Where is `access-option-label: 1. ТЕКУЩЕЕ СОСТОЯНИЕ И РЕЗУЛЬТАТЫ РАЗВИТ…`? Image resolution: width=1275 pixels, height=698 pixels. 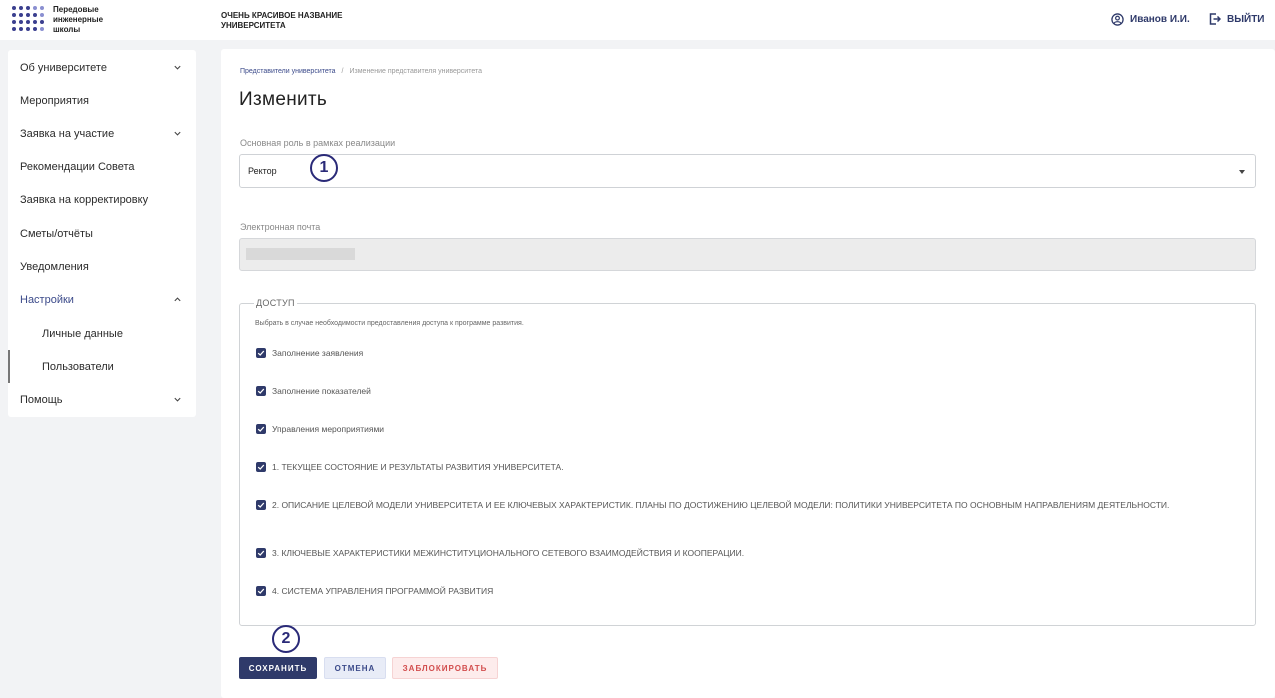 access-option-label: 1. ТЕКУЩЕЕ СОСТОЯНИЕ И РЕЗУЛЬТАТЫ РАЗВИТ… is located at coordinates (418, 467).